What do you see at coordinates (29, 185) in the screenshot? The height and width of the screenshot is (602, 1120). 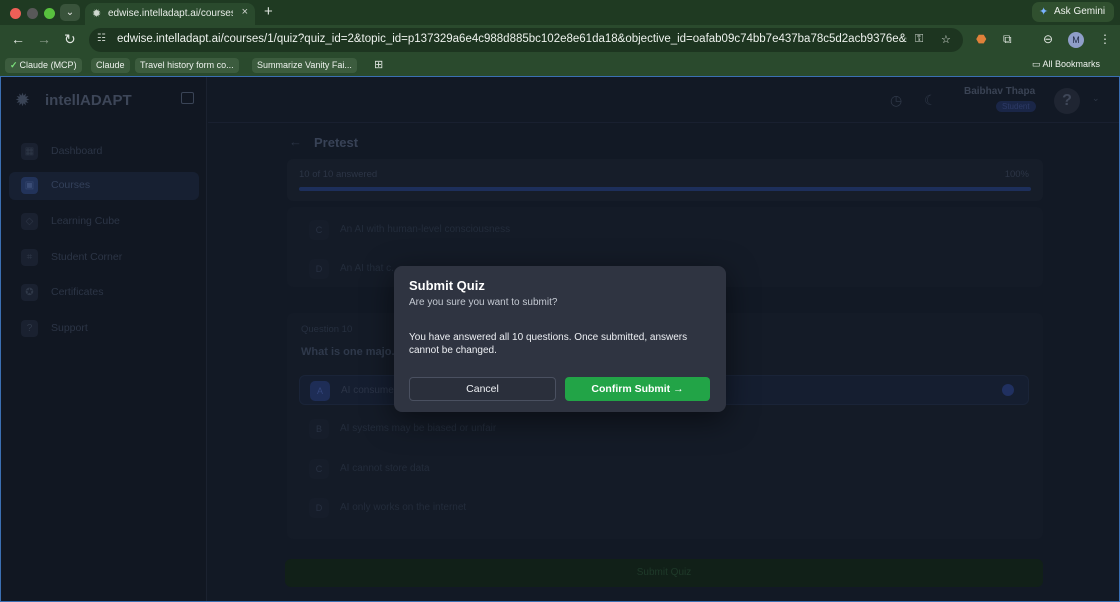 I see `courses-icon: ▣` at bounding box center [29, 185].